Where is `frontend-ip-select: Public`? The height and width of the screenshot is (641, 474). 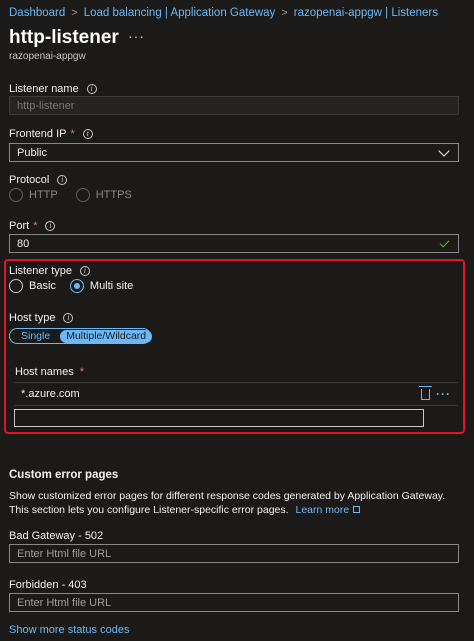
frontend-ip-select: Public is located at coordinates (234, 152).